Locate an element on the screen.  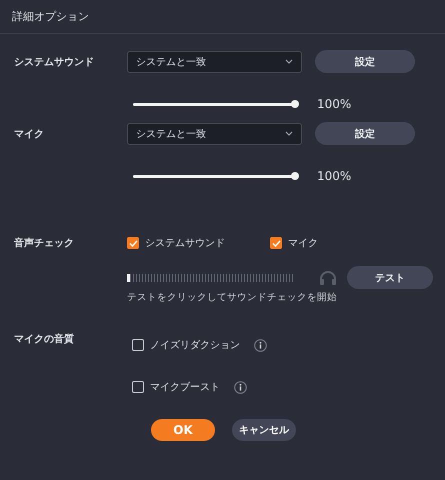
setting-label: マイク is located at coordinates (29, 134).